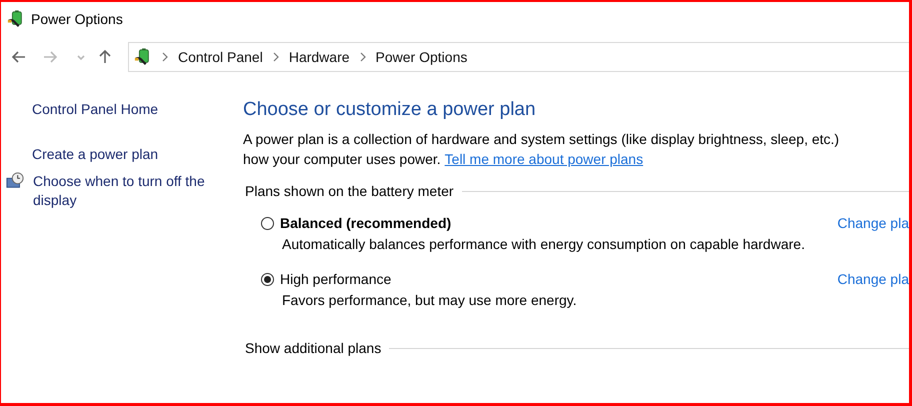 The width and height of the screenshot is (912, 406). Describe the element at coordinates (77, 19) in the screenshot. I see `window-title: Power Options` at that location.